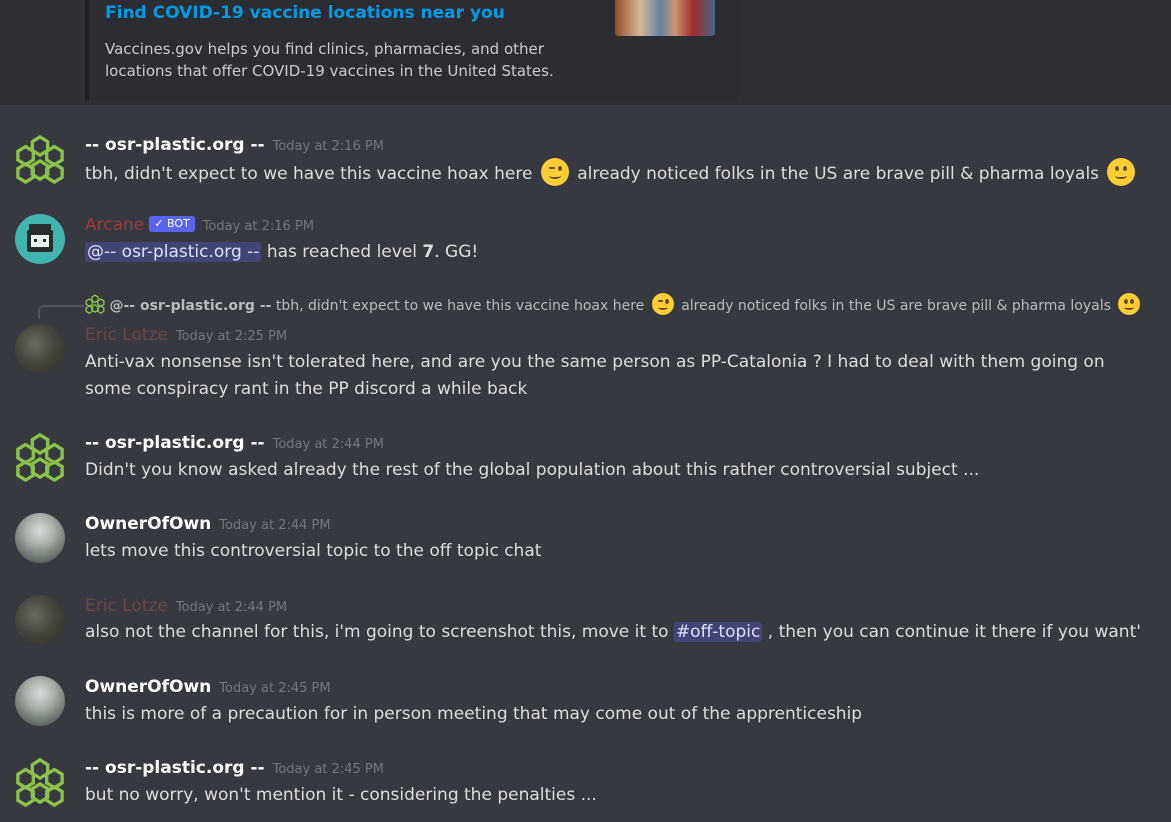  I want to click on reply-connector, so click(61, 312).